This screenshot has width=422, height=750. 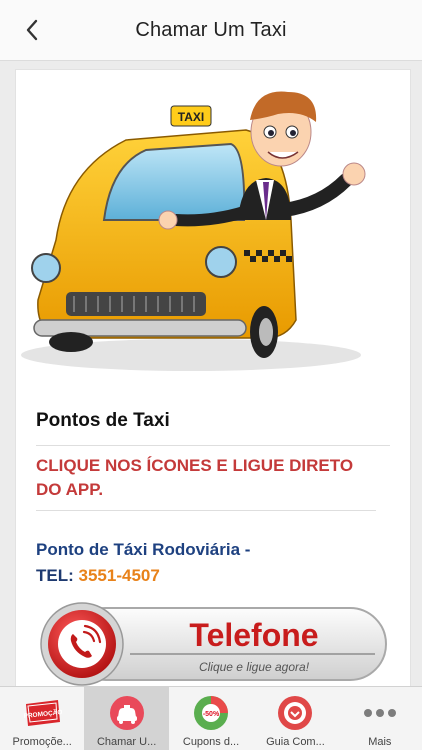 I want to click on phone-button-subtitle: Clique e ligue agora!, so click(x=254, y=667).